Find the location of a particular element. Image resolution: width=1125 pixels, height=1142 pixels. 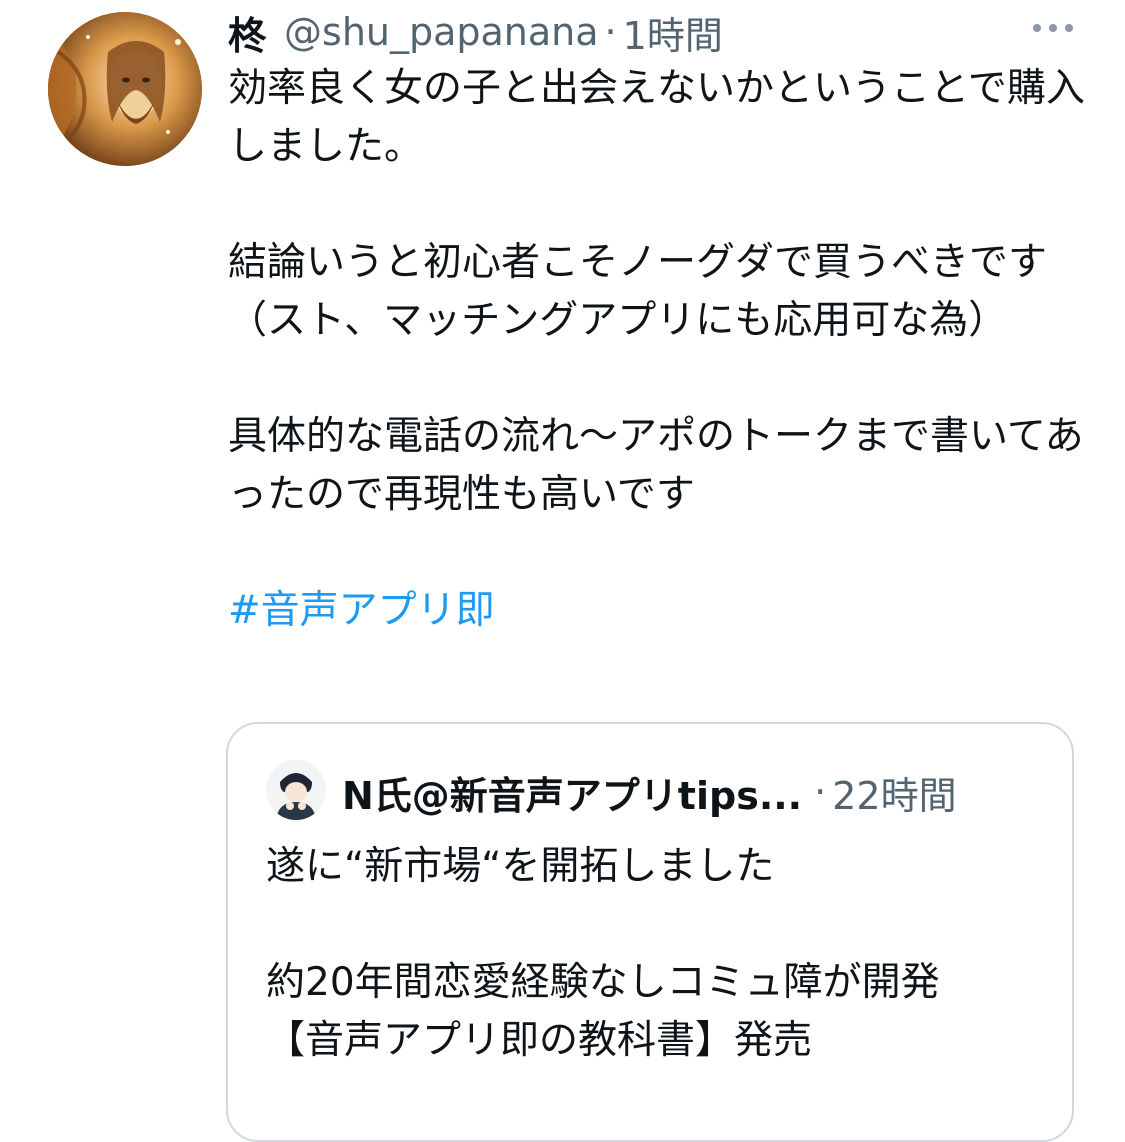

avatar-image is located at coordinates (125, 89).